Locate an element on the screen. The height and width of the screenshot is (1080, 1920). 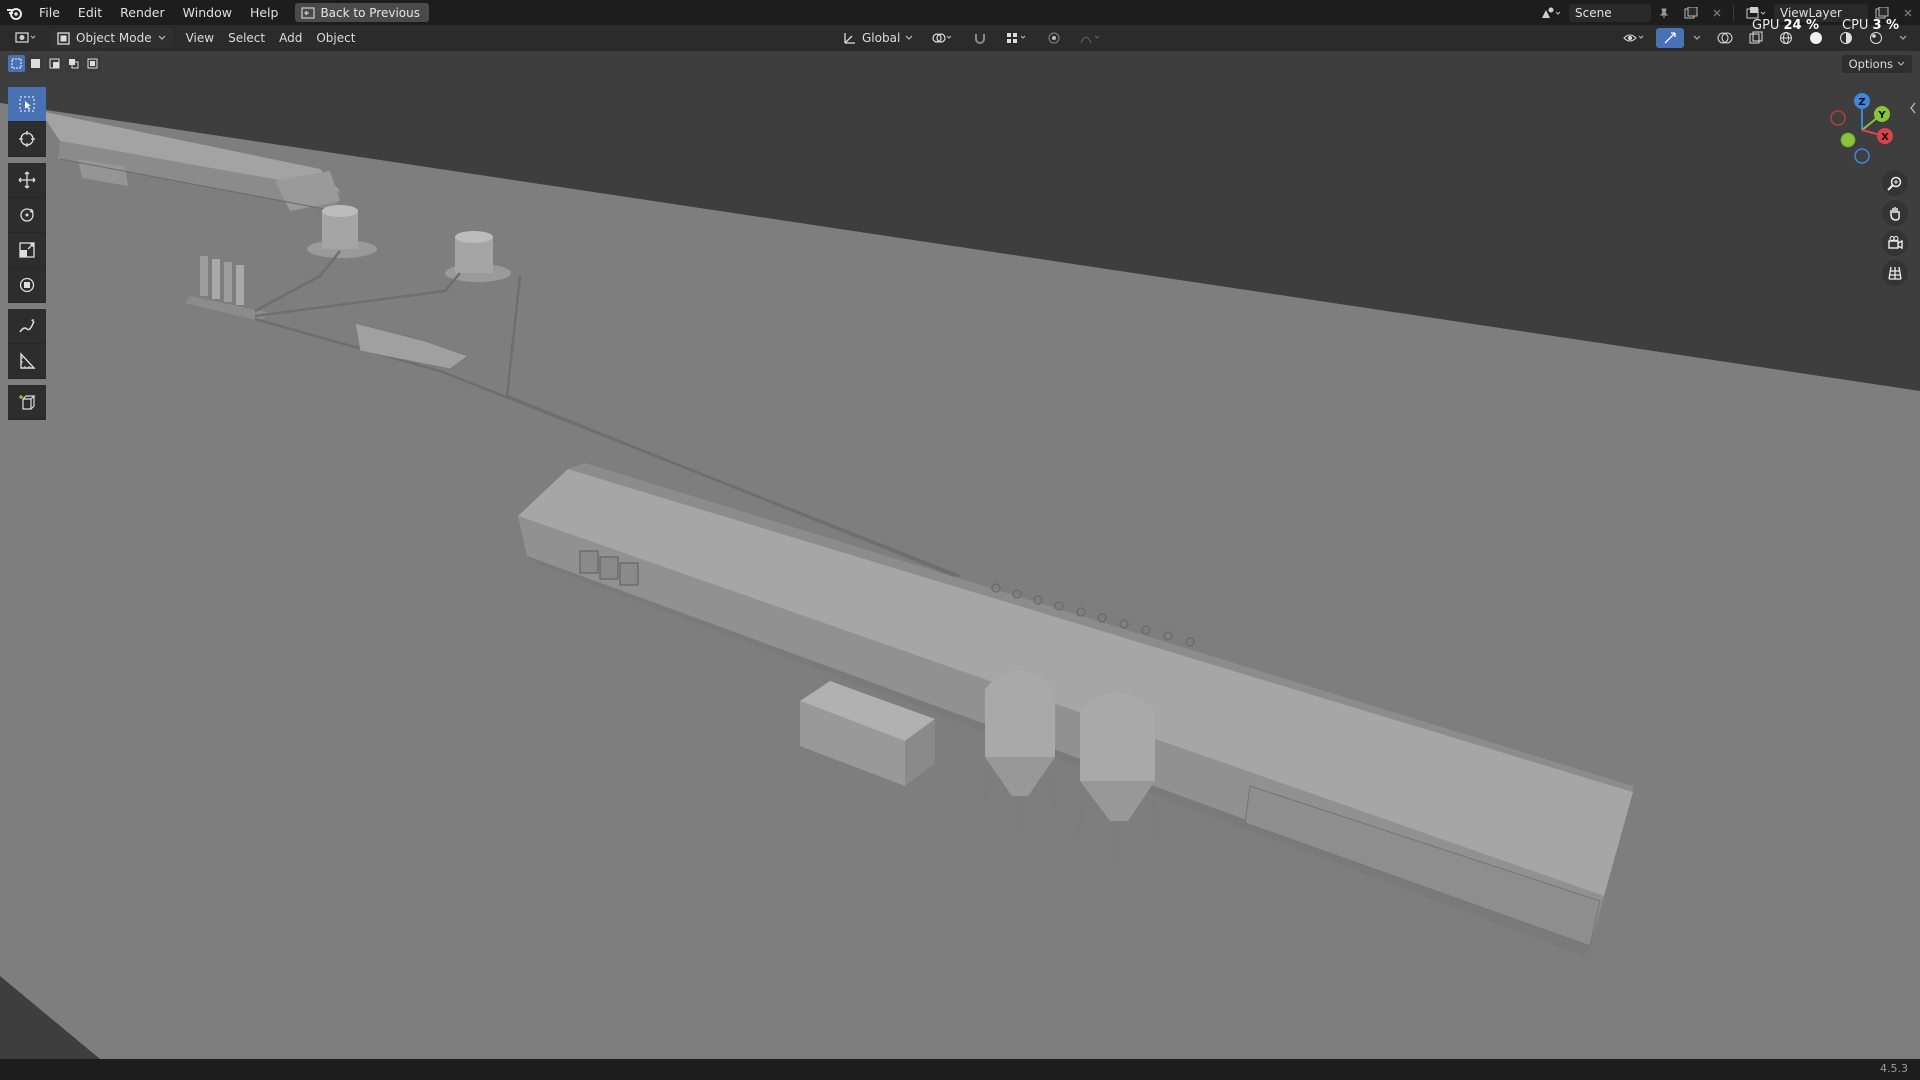
orientation-icon is located at coordinates (849, 38).